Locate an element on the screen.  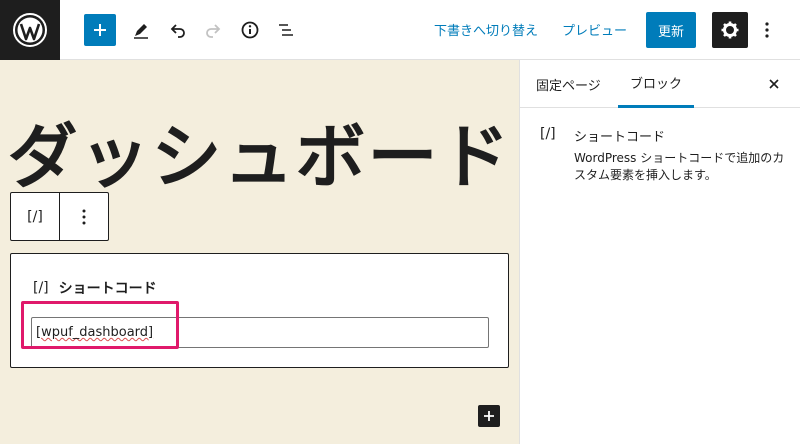
gear-icon is located at coordinates (730, 30).